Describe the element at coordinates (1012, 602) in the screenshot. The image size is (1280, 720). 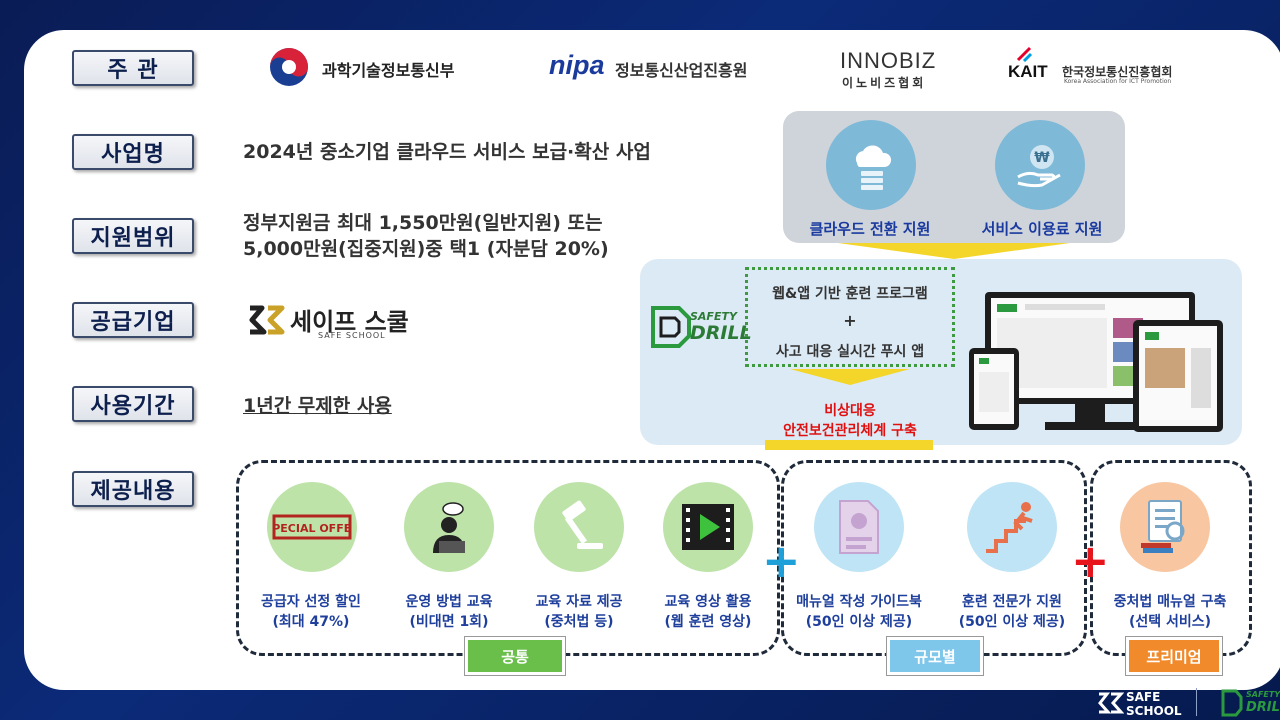
I see `service-title-6: 훈련 전문가 지원` at that location.